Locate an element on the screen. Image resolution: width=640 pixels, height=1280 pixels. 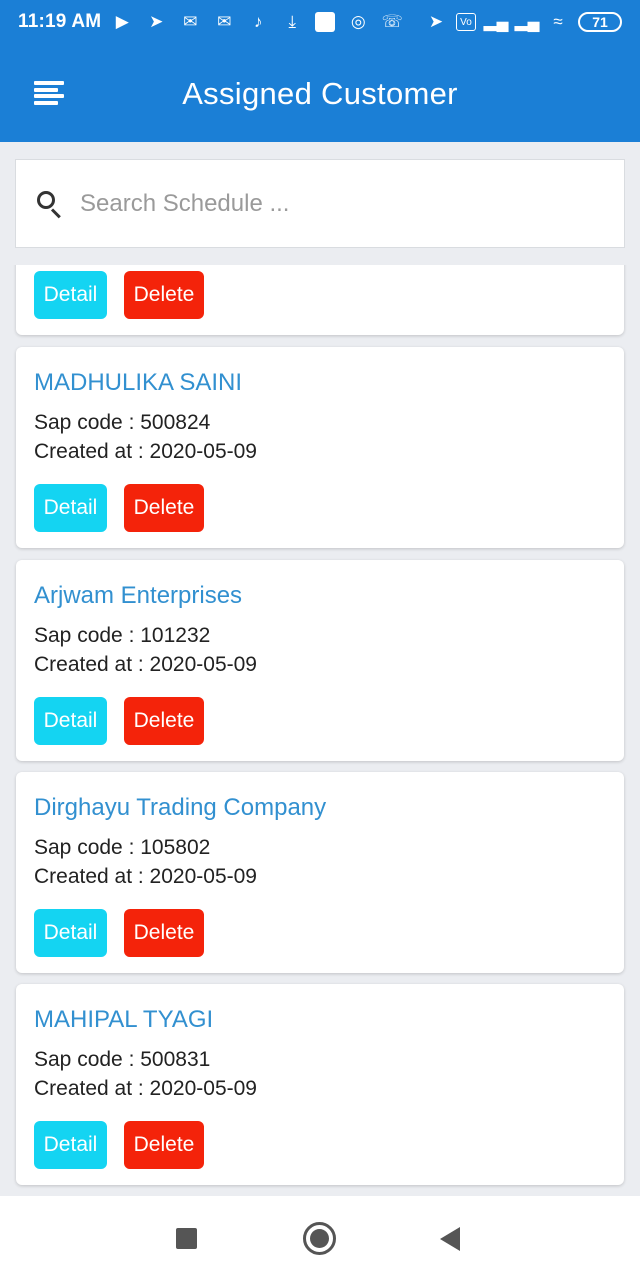
app-icon is located at coordinates (325, 22).